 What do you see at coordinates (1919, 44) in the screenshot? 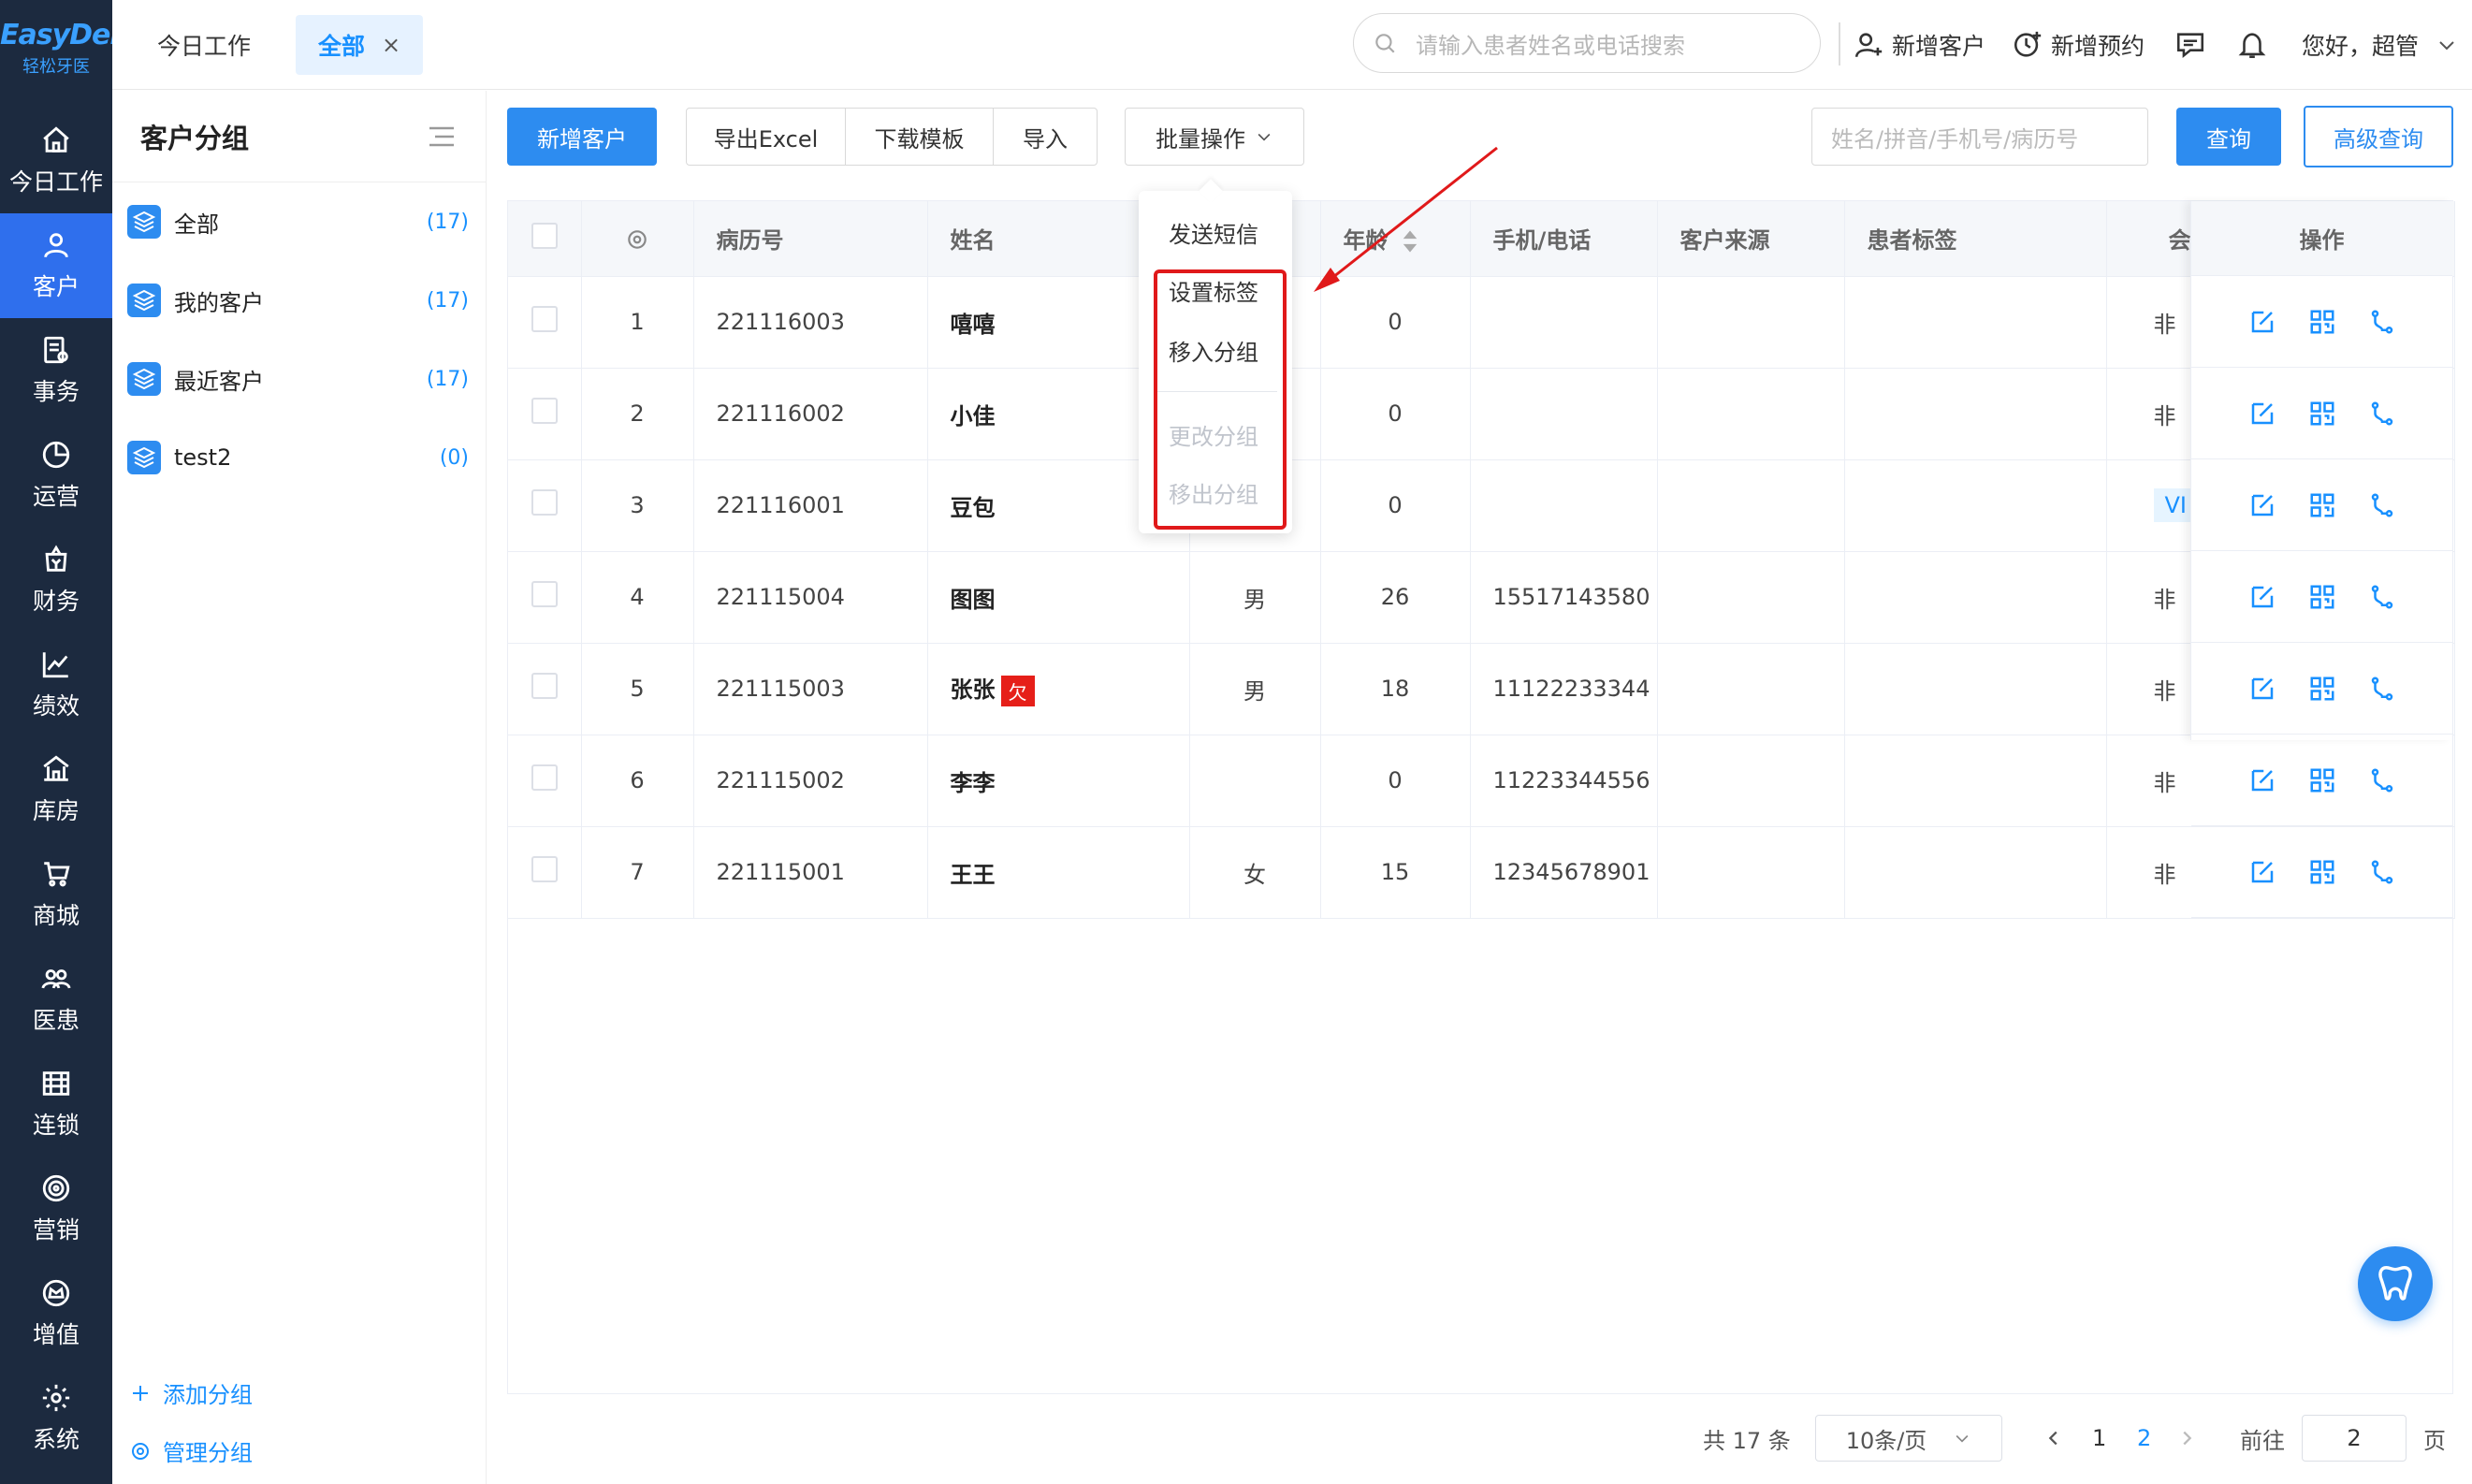
I see `new-customer-button: 新增客户` at bounding box center [1919, 44].